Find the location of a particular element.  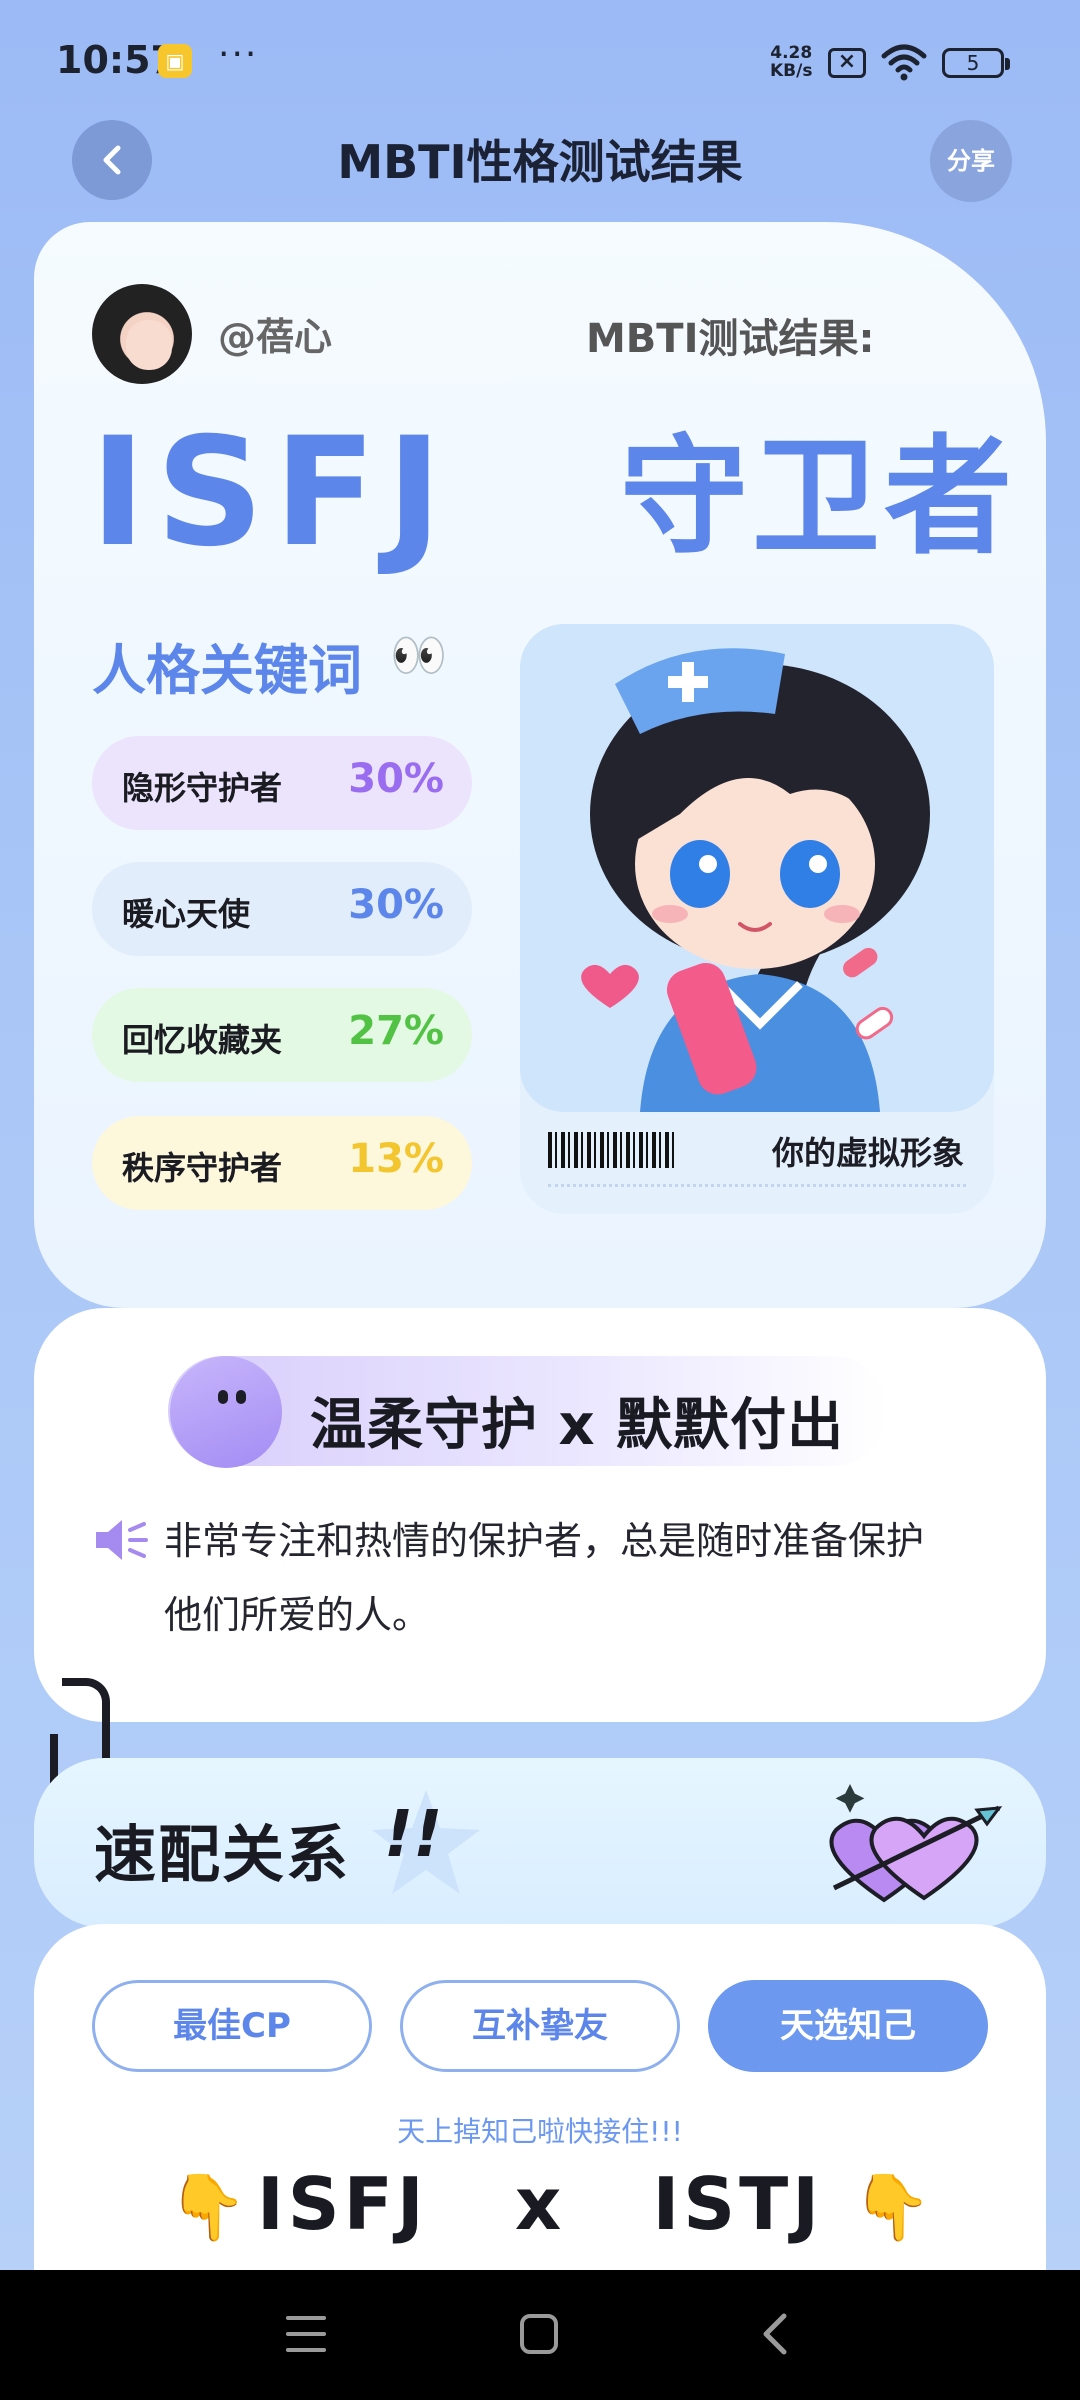

match-header-card: 速配关系 !! is located at coordinates (540, 1843).